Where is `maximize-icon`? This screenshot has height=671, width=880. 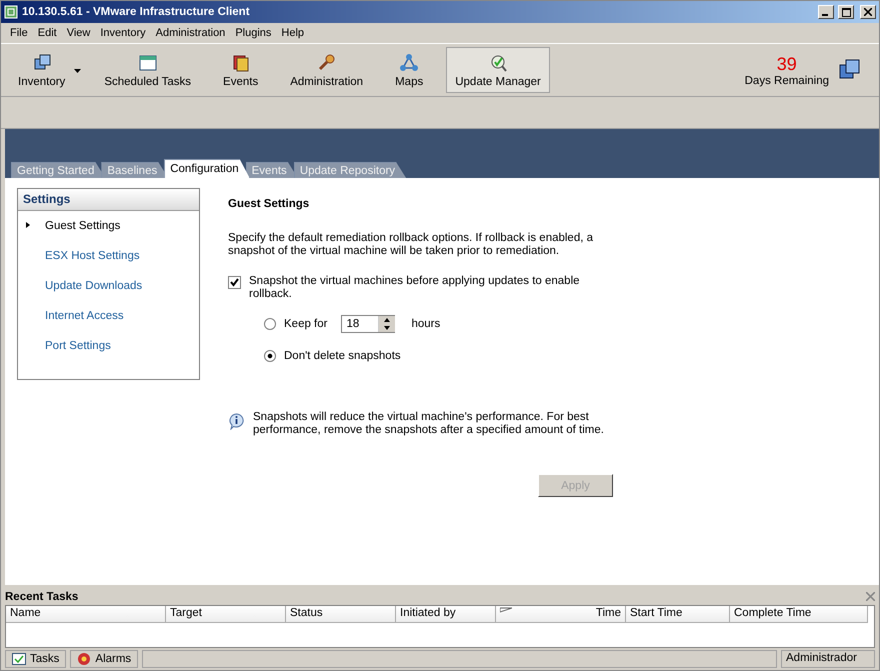 maximize-icon is located at coordinates (846, 12).